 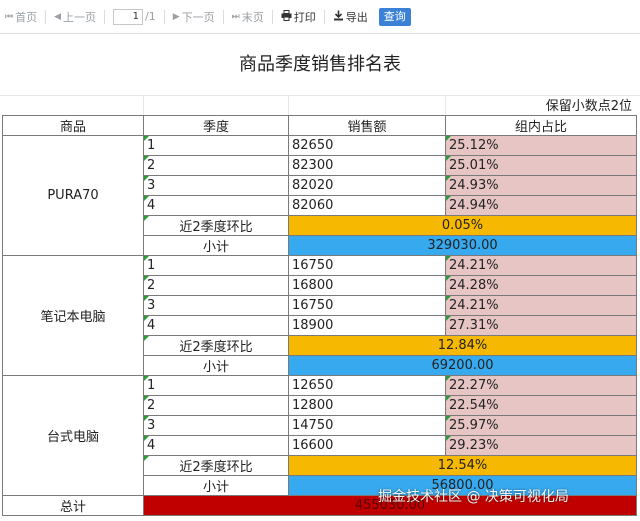 I want to click on ratio-value-cell: 12.84%, so click(x=462, y=345).